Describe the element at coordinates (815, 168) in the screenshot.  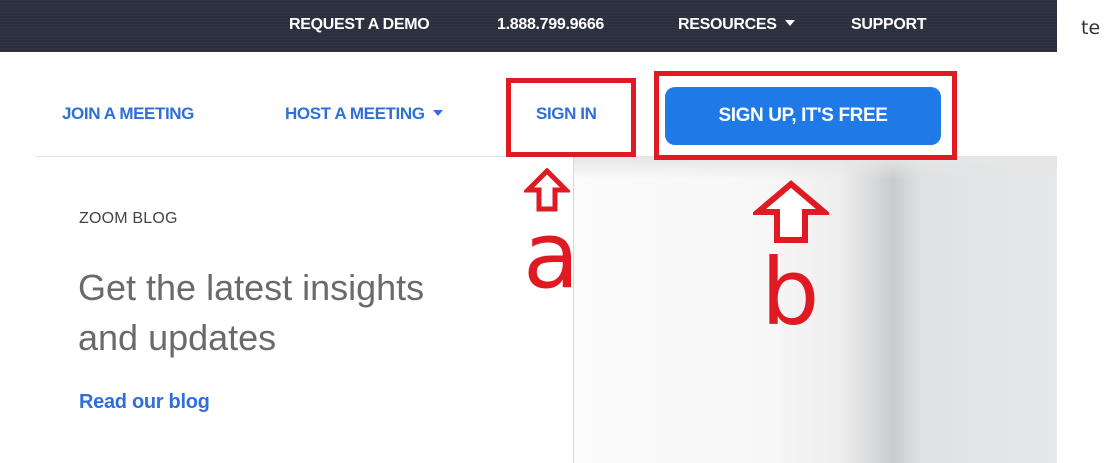
I see `hero-image-shade` at that location.